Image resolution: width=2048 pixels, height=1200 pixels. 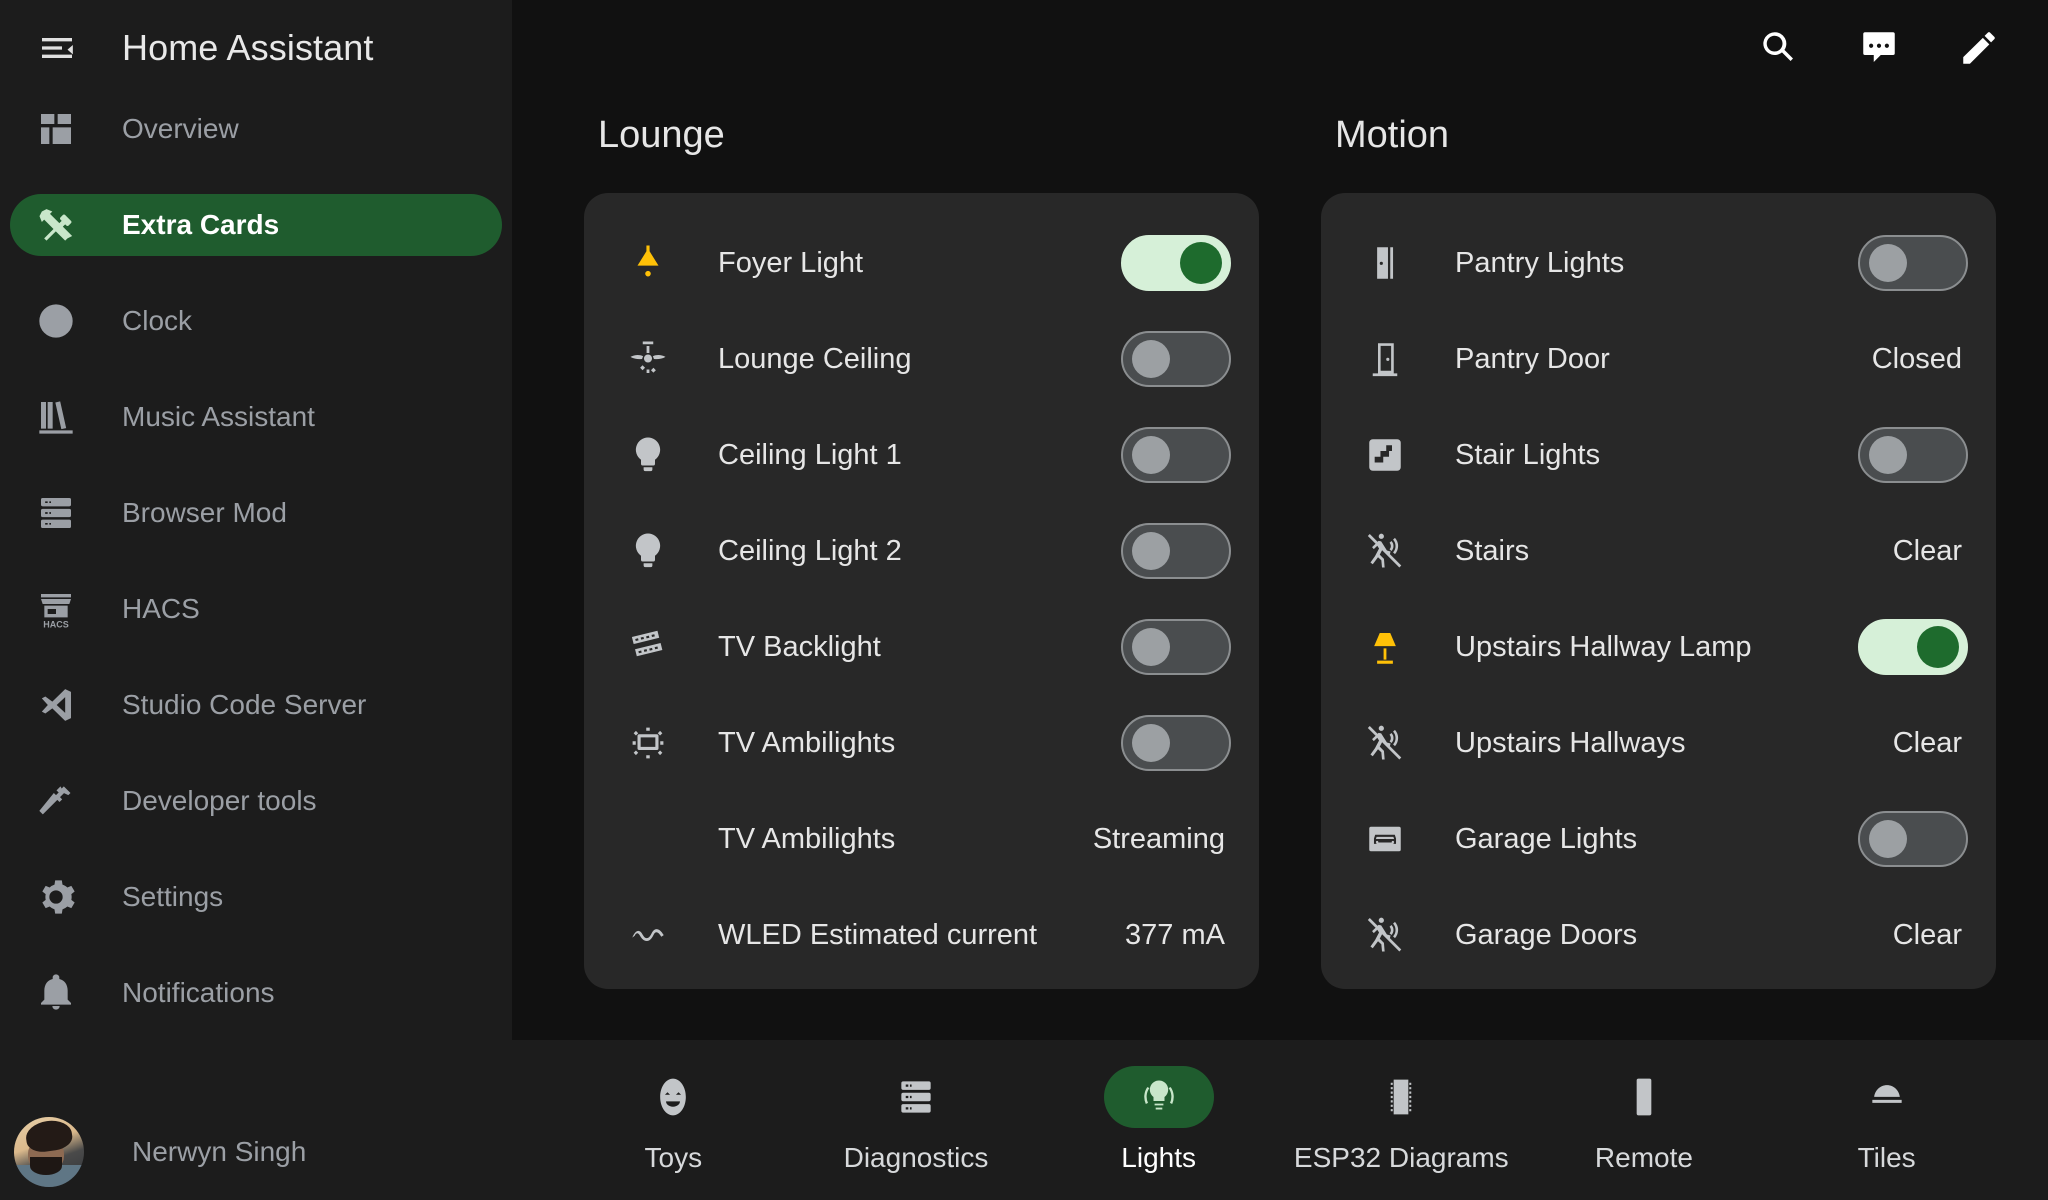 What do you see at coordinates (921, 839) in the screenshot?
I see `entity-row-tv-ambilights-state: TV Ambilights Streaming` at bounding box center [921, 839].